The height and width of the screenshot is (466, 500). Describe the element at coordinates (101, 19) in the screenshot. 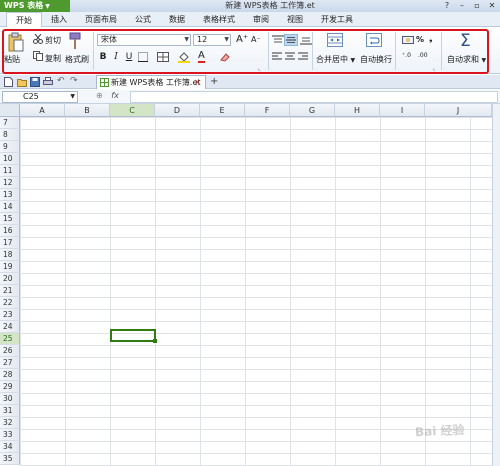

I see `tab-page-layout: 页面布局` at that location.